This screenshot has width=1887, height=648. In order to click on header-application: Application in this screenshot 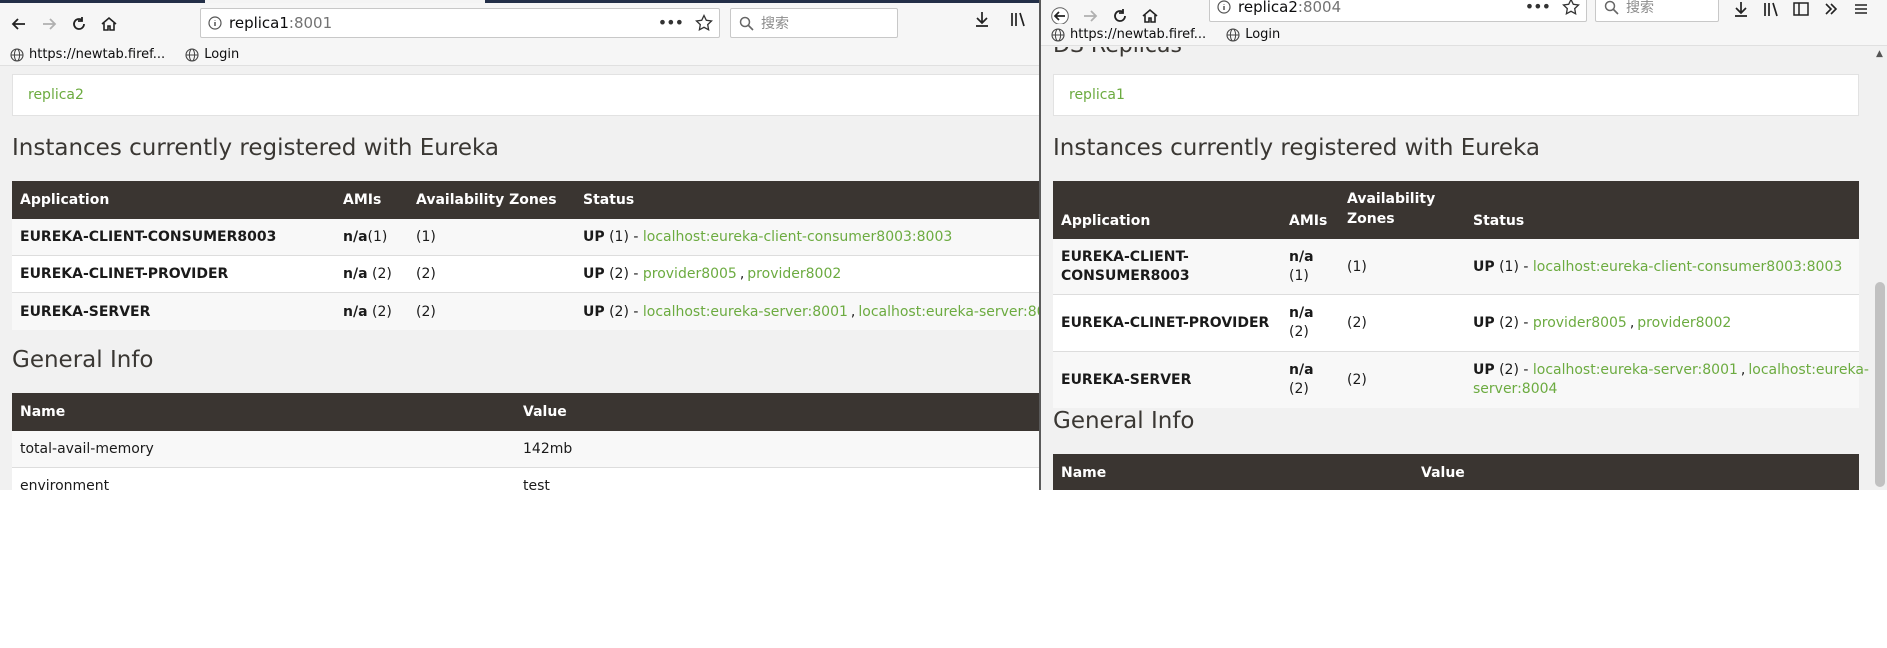, I will do `click(65, 200)`.